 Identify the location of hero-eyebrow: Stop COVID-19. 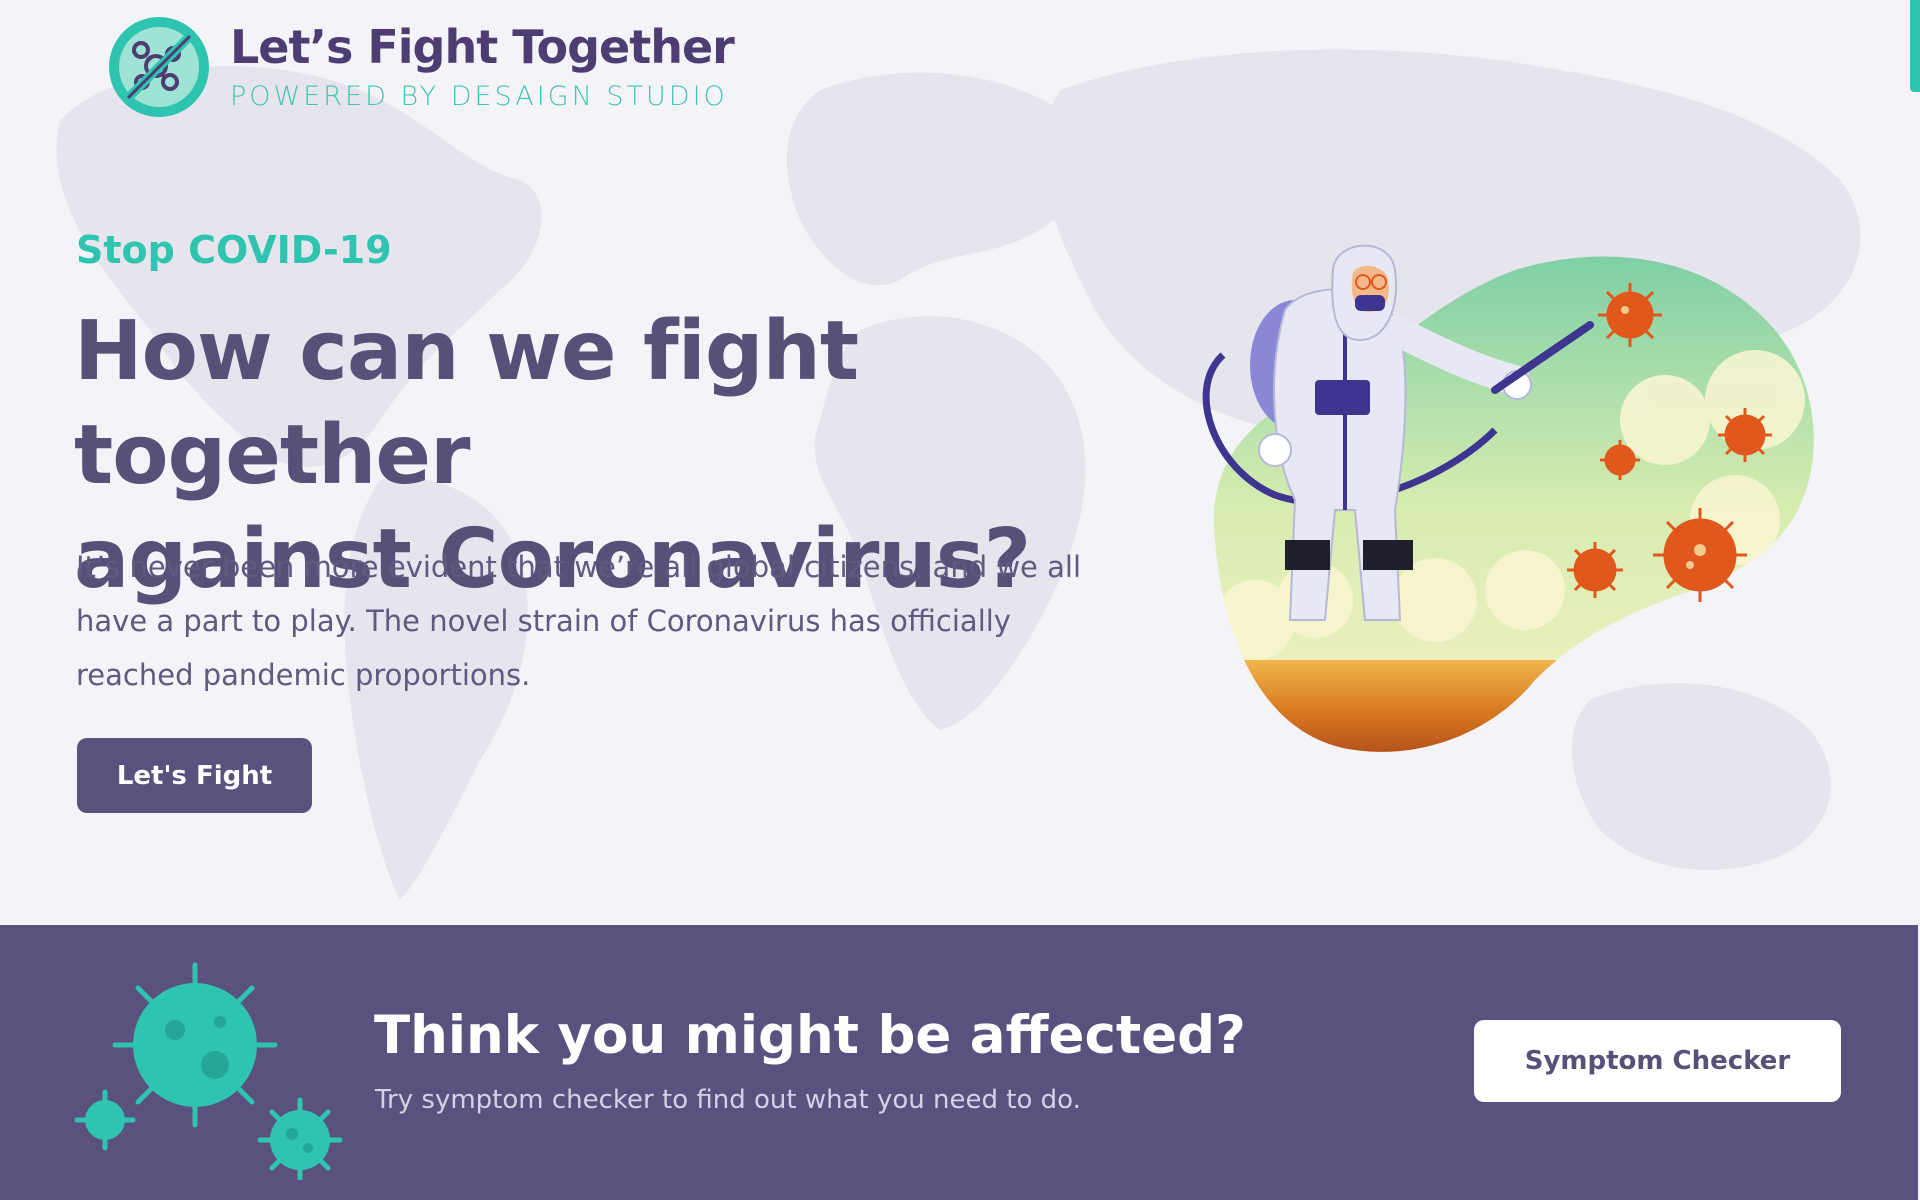
(234, 250).